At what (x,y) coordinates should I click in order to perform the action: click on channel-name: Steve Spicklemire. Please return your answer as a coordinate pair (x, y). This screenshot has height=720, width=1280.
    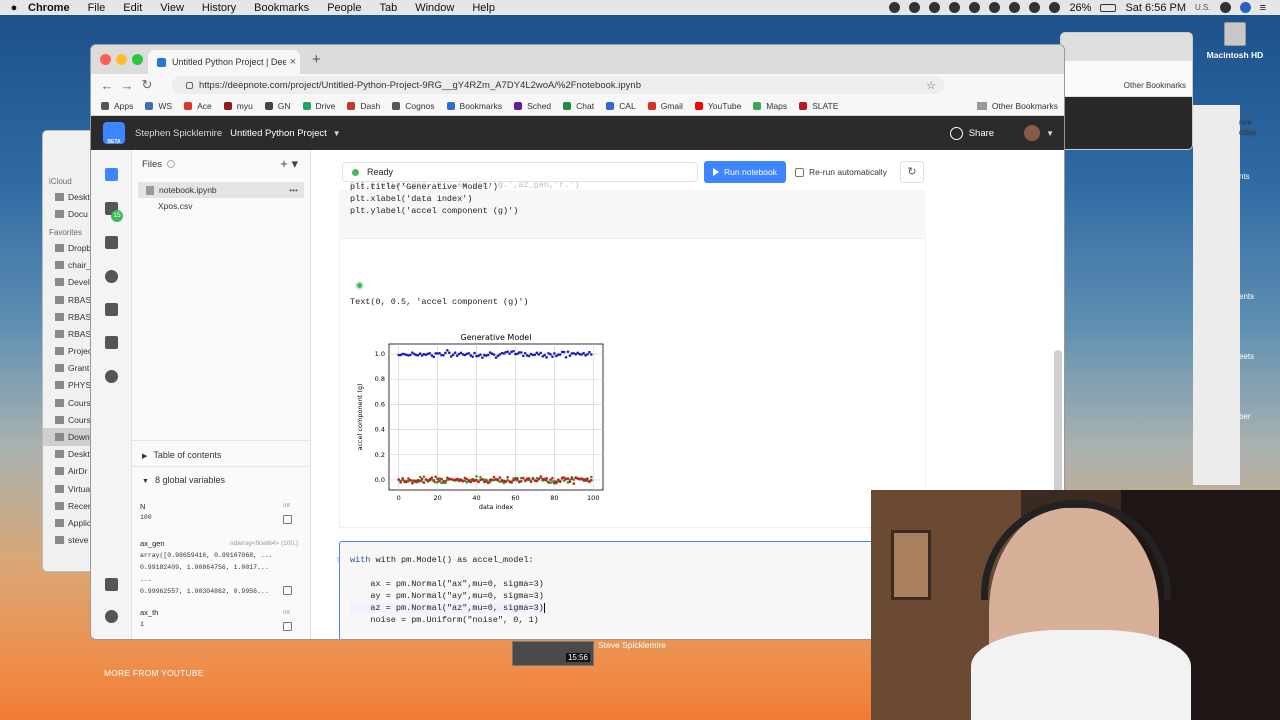
    Looking at the image, I should click on (632, 645).